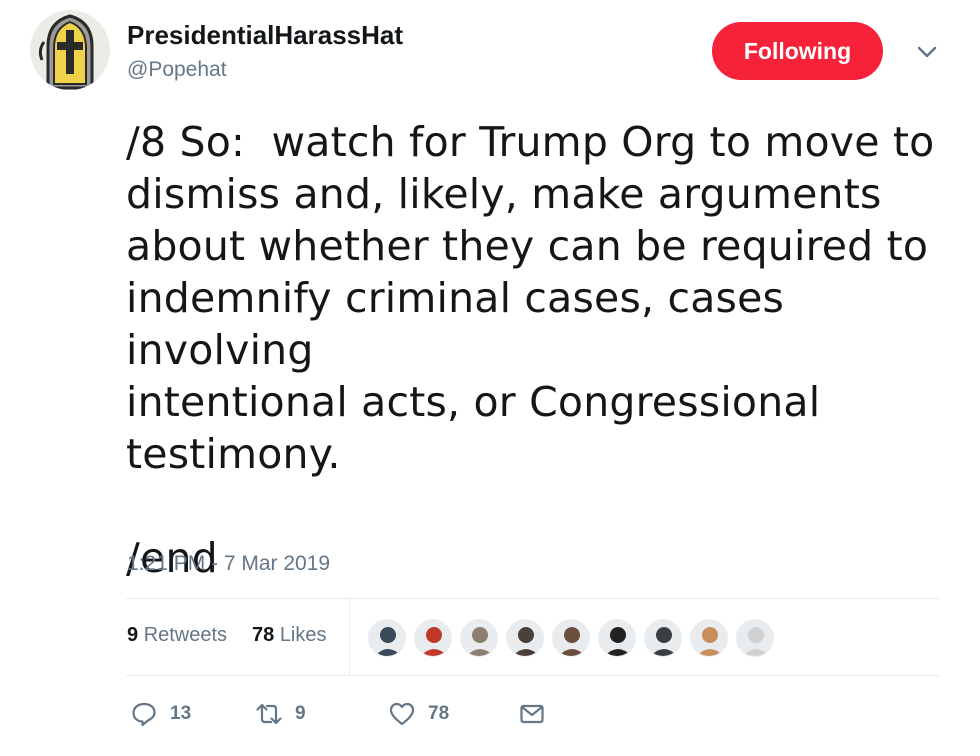  I want to click on liker-avatar-4-icon, so click(525, 638).